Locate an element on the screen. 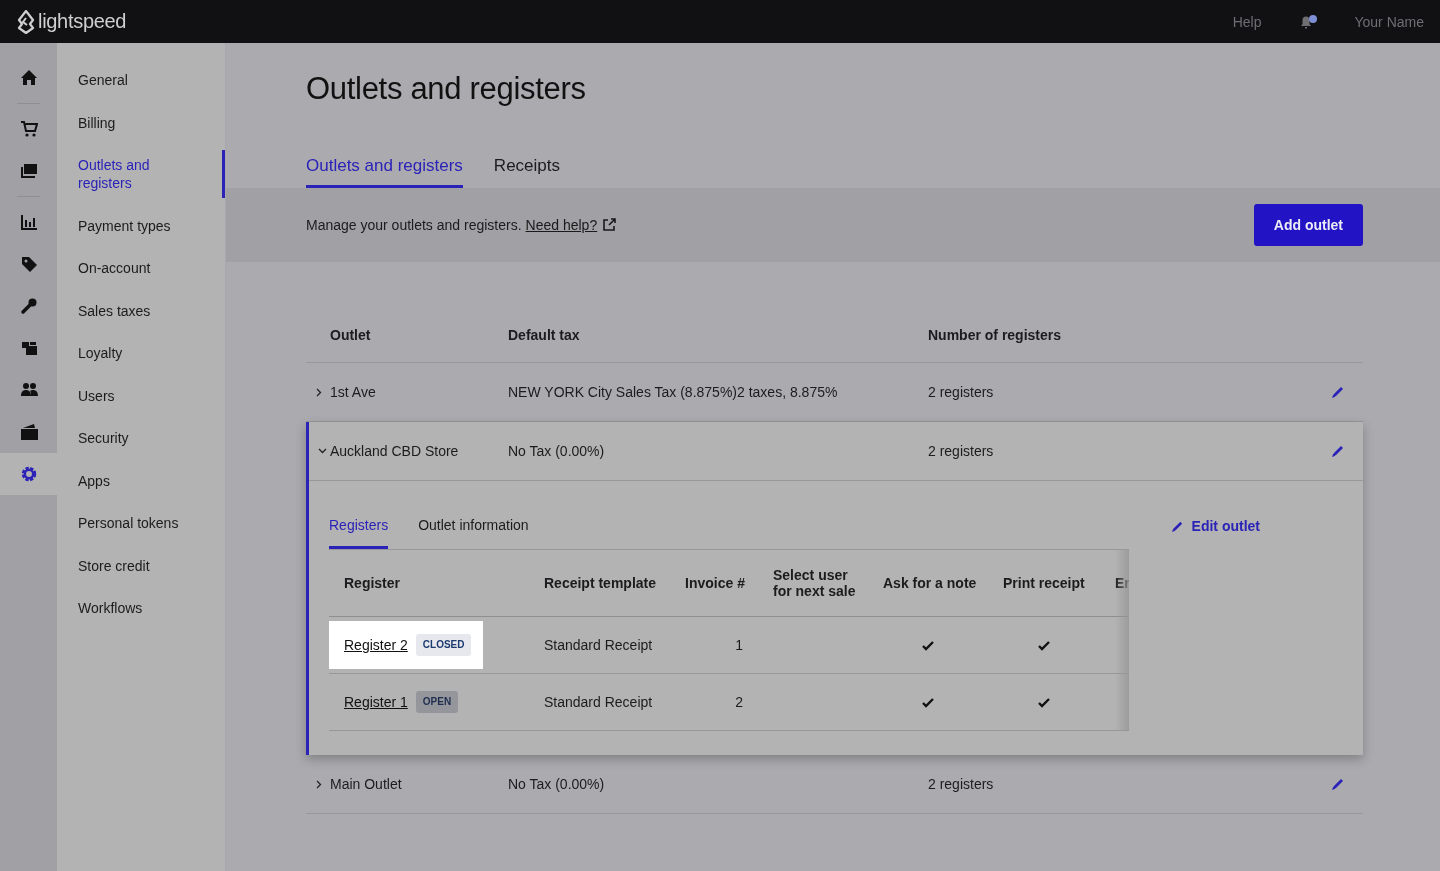  column-header: Outlet is located at coordinates (351, 334).